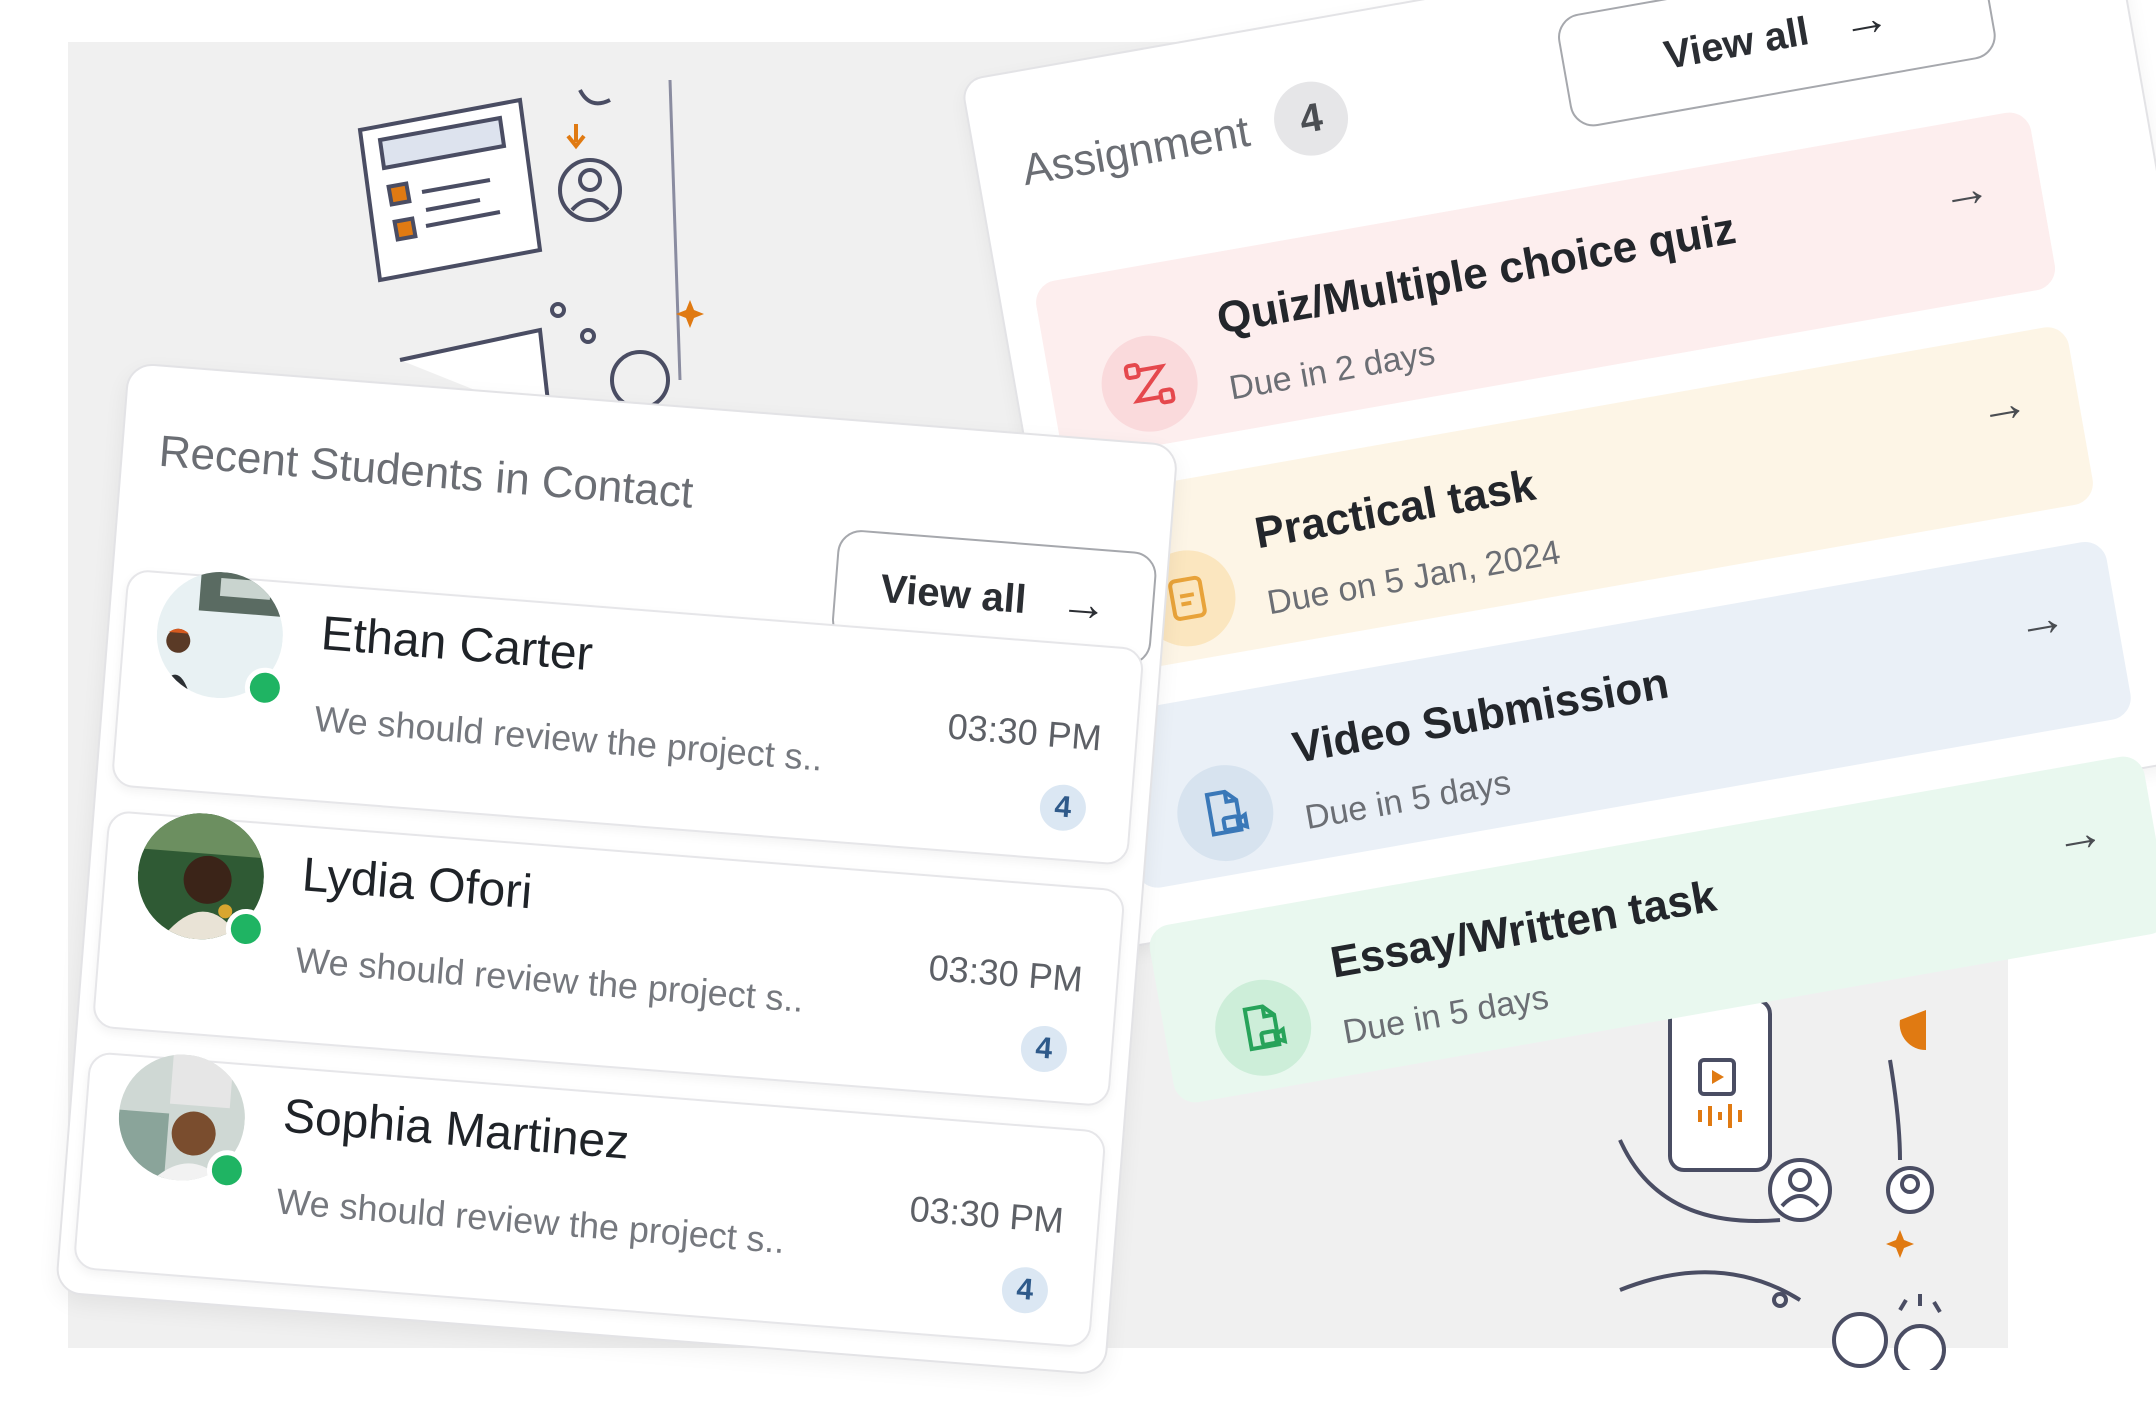 The image size is (2156, 1406). I want to click on student-name: Ethan Carter, so click(457, 644).